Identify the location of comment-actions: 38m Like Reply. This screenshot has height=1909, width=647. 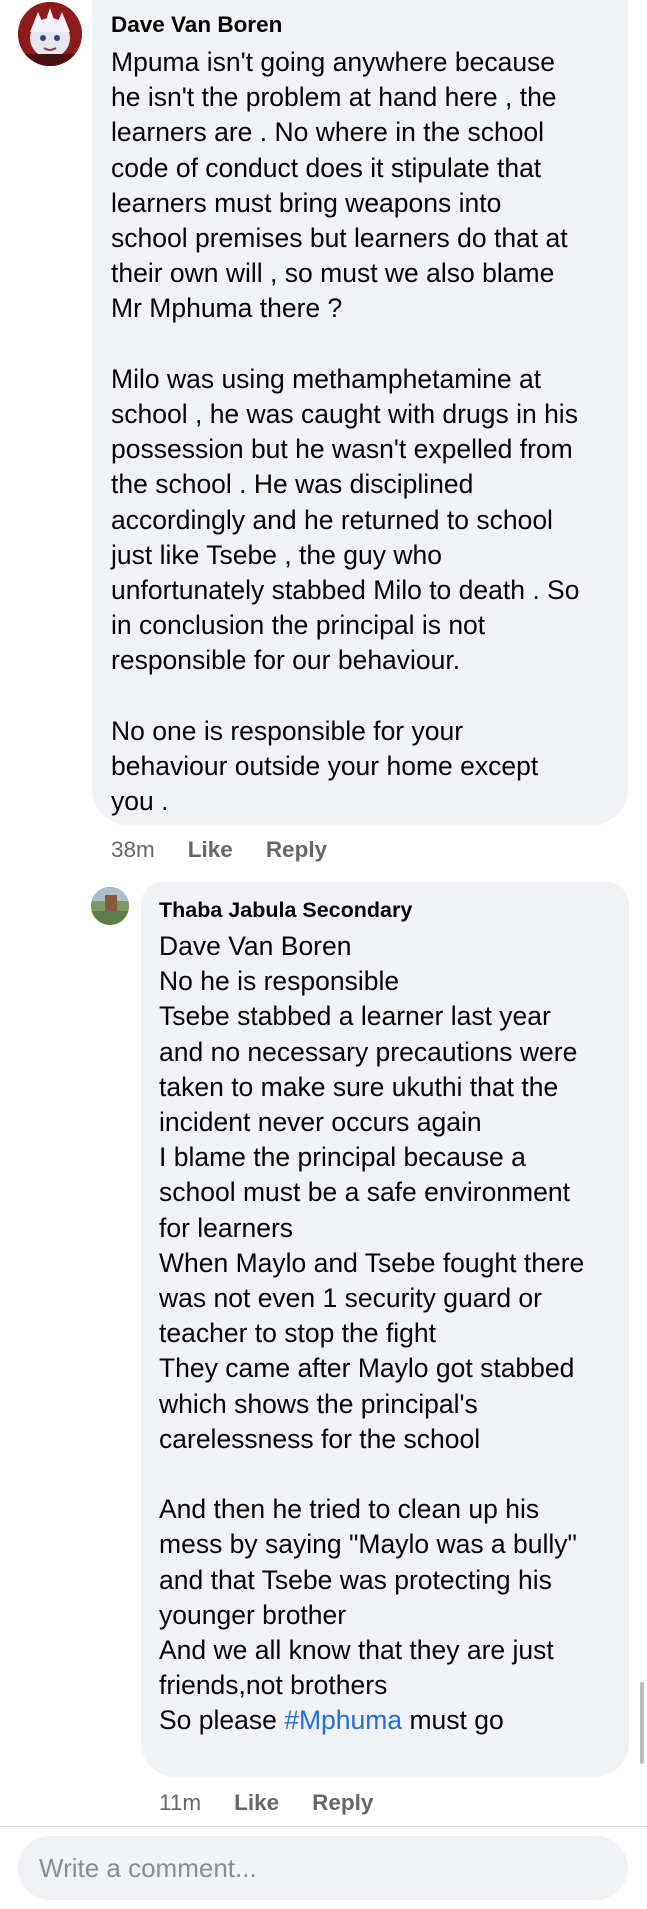
(219, 850).